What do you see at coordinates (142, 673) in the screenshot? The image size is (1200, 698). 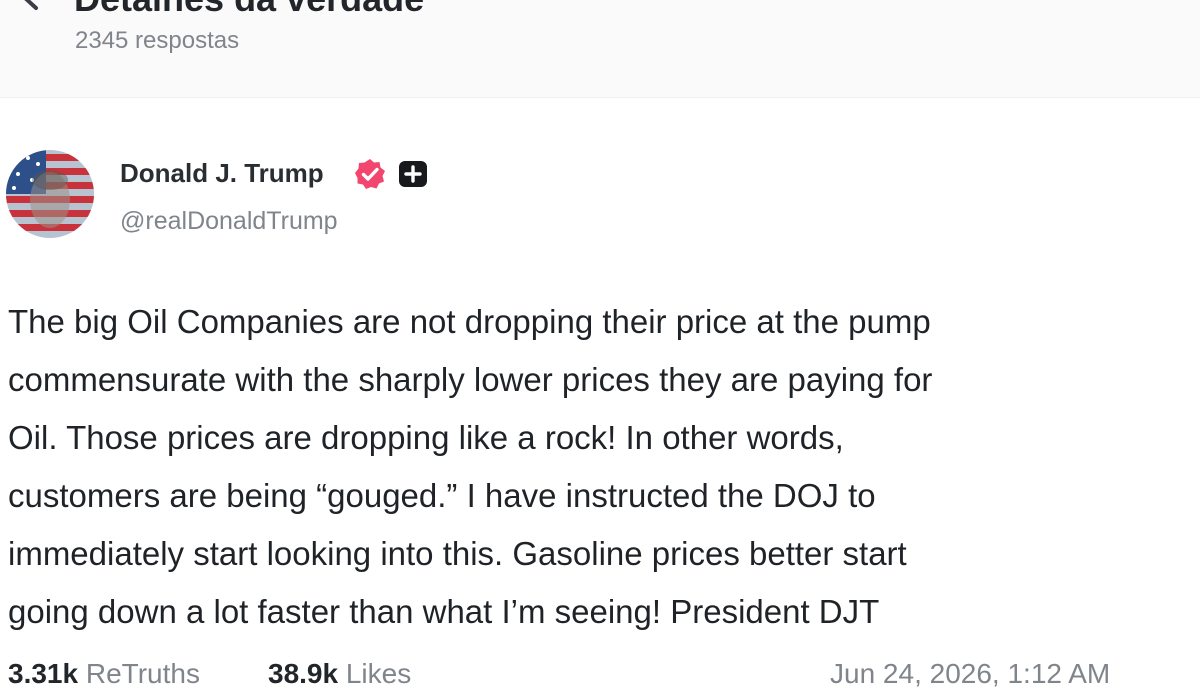 I see `retruths-label: ReTruths` at bounding box center [142, 673].